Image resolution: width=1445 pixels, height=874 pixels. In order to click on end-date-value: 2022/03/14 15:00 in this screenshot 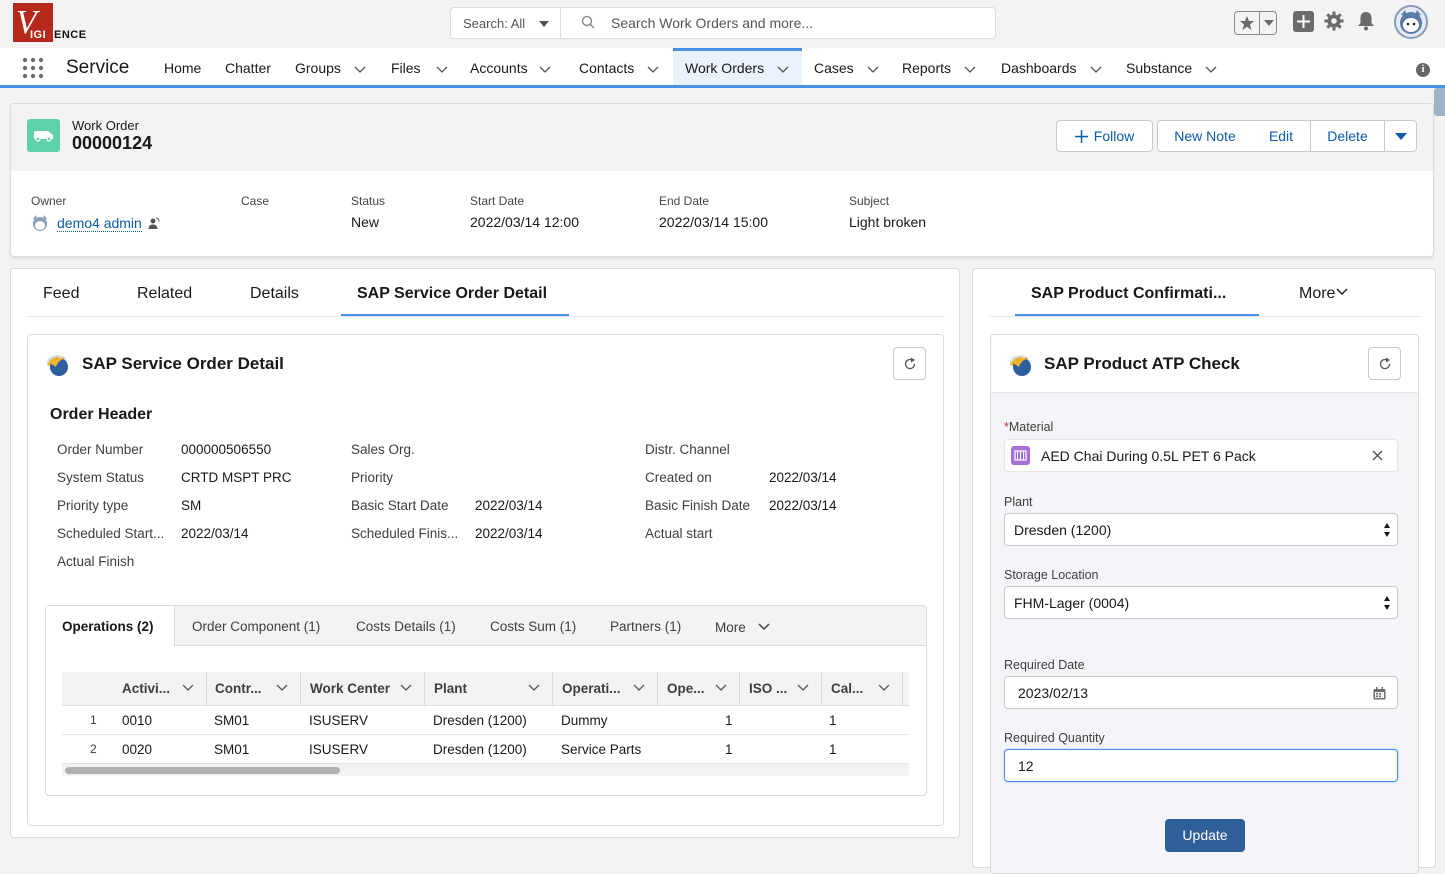, I will do `click(713, 222)`.